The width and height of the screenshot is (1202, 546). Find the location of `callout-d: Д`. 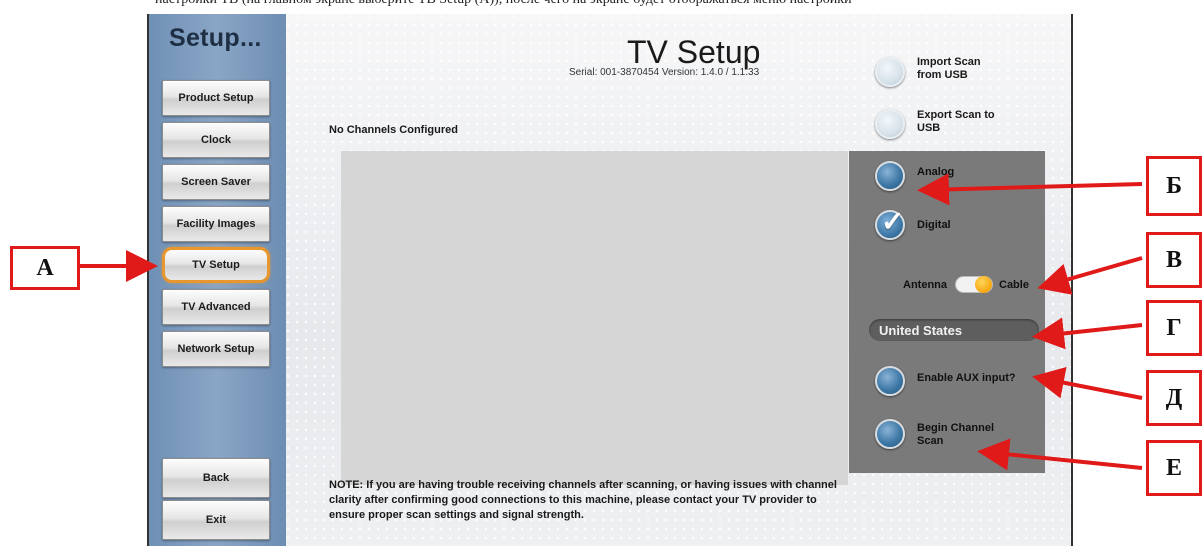

callout-d: Д is located at coordinates (1174, 398).